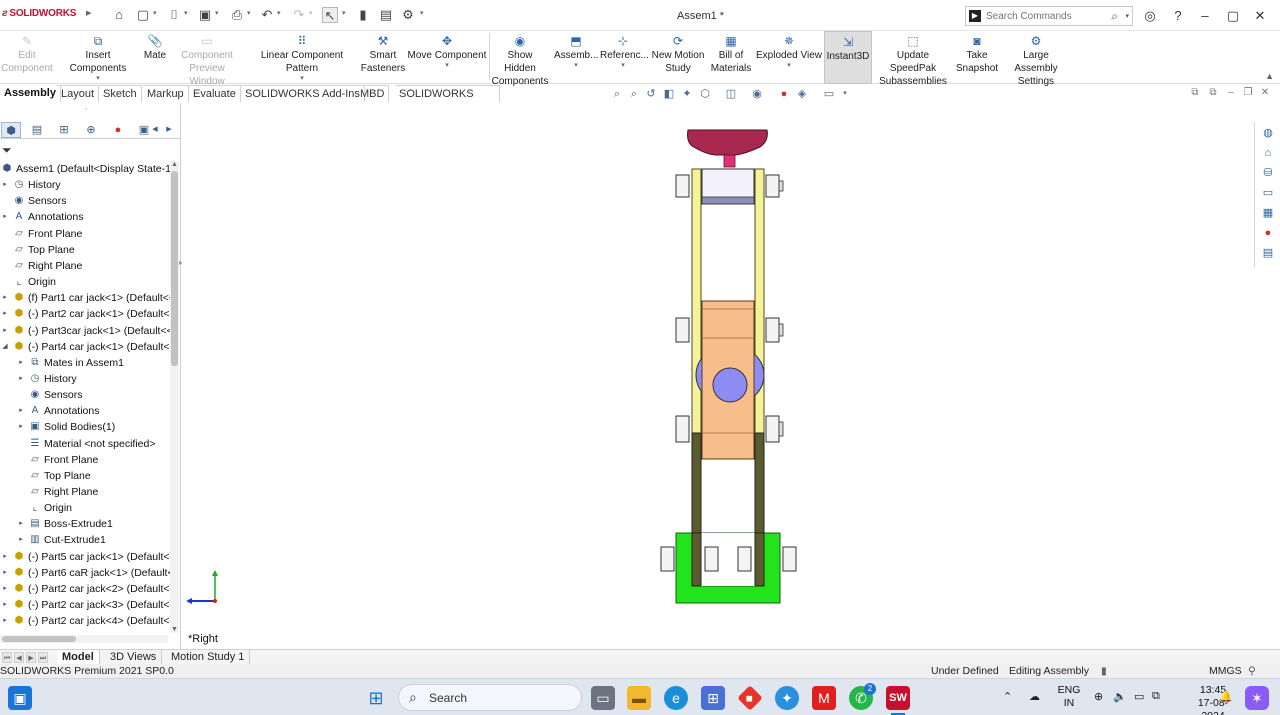 This screenshot has width=1280, height=715. I want to click on select-arrow-icon: ↖, so click(330, 15).